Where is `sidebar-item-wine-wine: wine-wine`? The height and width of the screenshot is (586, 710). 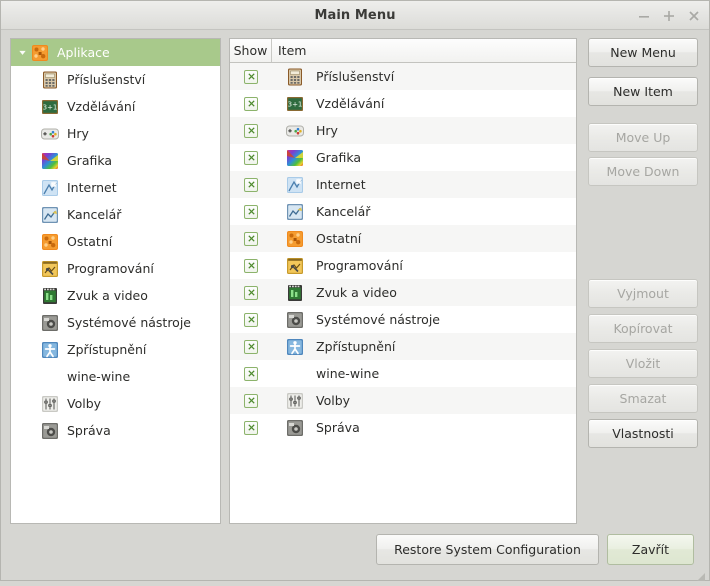
sidebar-item-wine-wine: wine-wine is located at coordinates (115, 376).